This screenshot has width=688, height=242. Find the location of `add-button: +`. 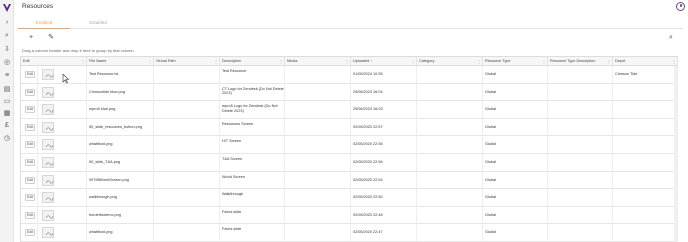

add-button: + is located at coordinates (31, 38).